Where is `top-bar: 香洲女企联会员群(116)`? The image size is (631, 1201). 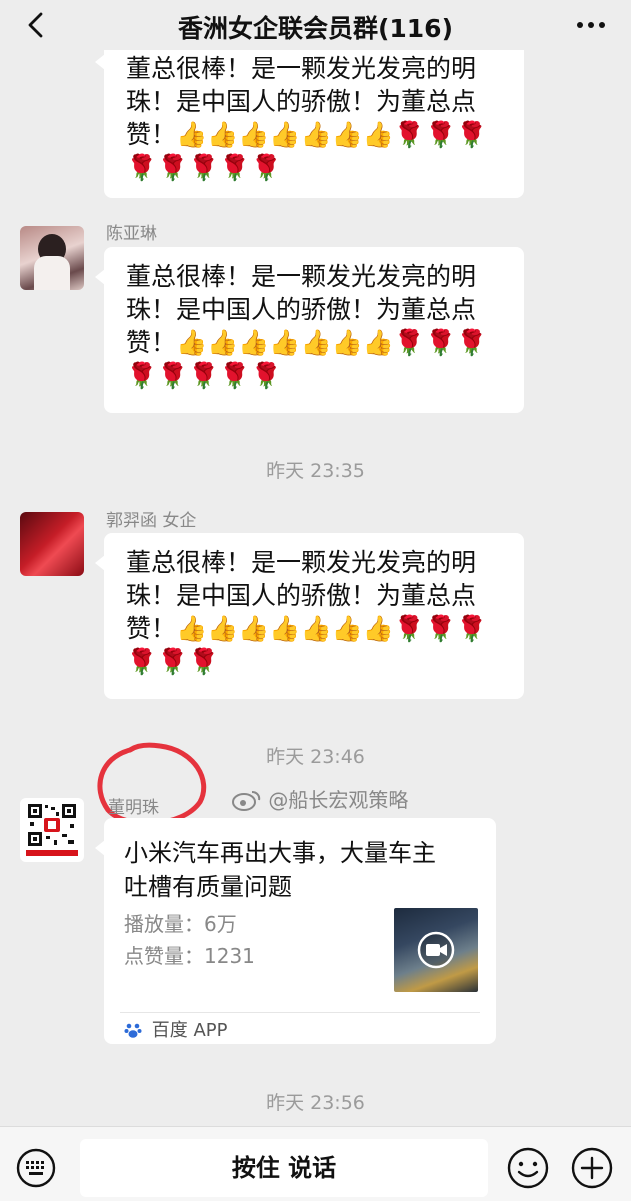
top-bar: 香洲女企联会员群(116) is located at coordinates (315, 25).